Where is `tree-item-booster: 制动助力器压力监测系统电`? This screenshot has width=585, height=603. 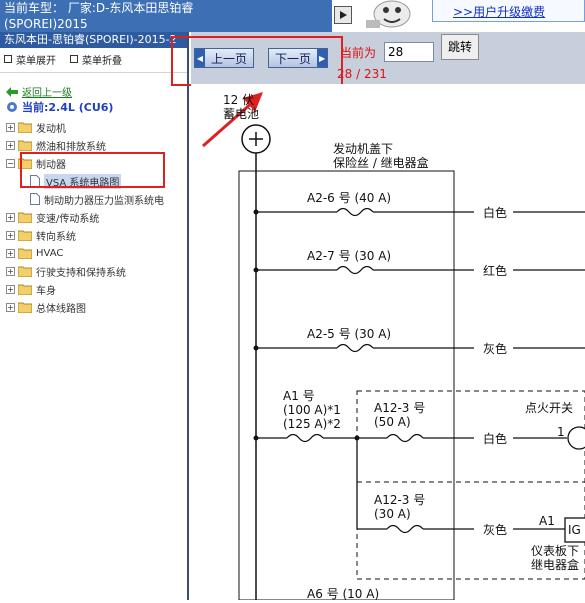
tree-item-booster: 制动助力器压力监测系统电 is located at coordinates (97, 199).